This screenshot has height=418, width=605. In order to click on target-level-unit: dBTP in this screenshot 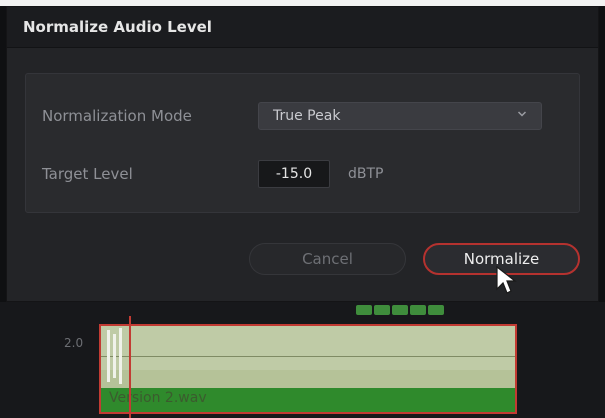, I will do `click(366, 174)`.